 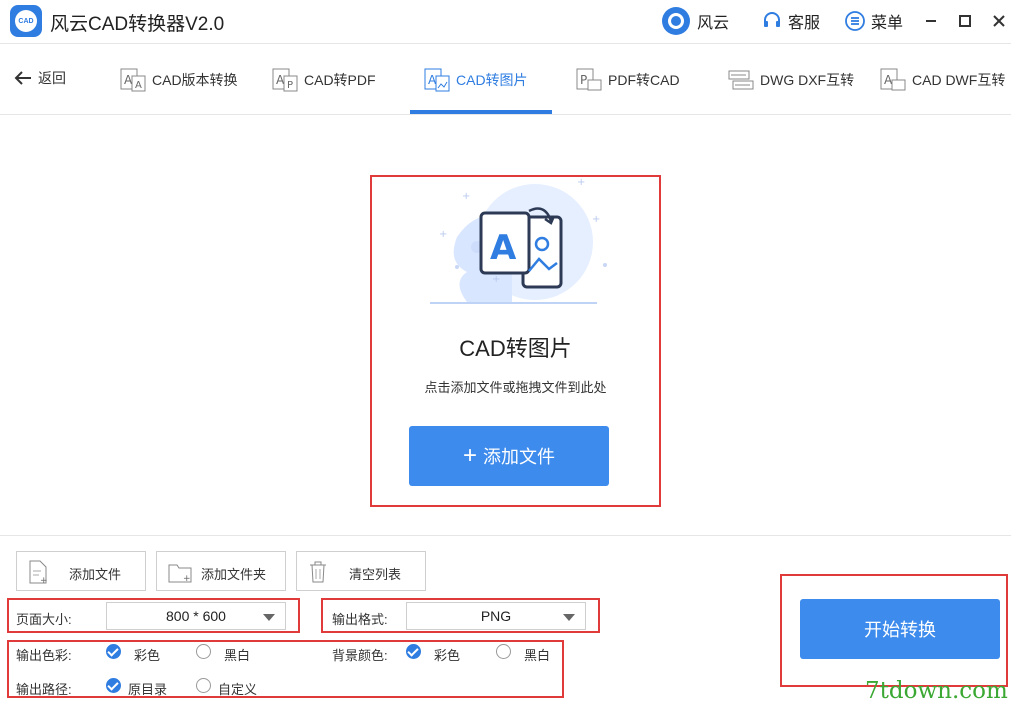 What do you see at coordinates (95, 574) in the screenshot?
I see `add-file-tool-label: 添加文件` at bounding box center [95, 574].